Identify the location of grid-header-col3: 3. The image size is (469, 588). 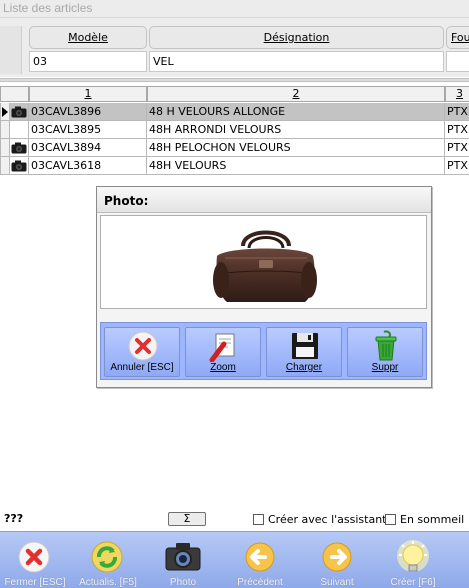
(457, 94).